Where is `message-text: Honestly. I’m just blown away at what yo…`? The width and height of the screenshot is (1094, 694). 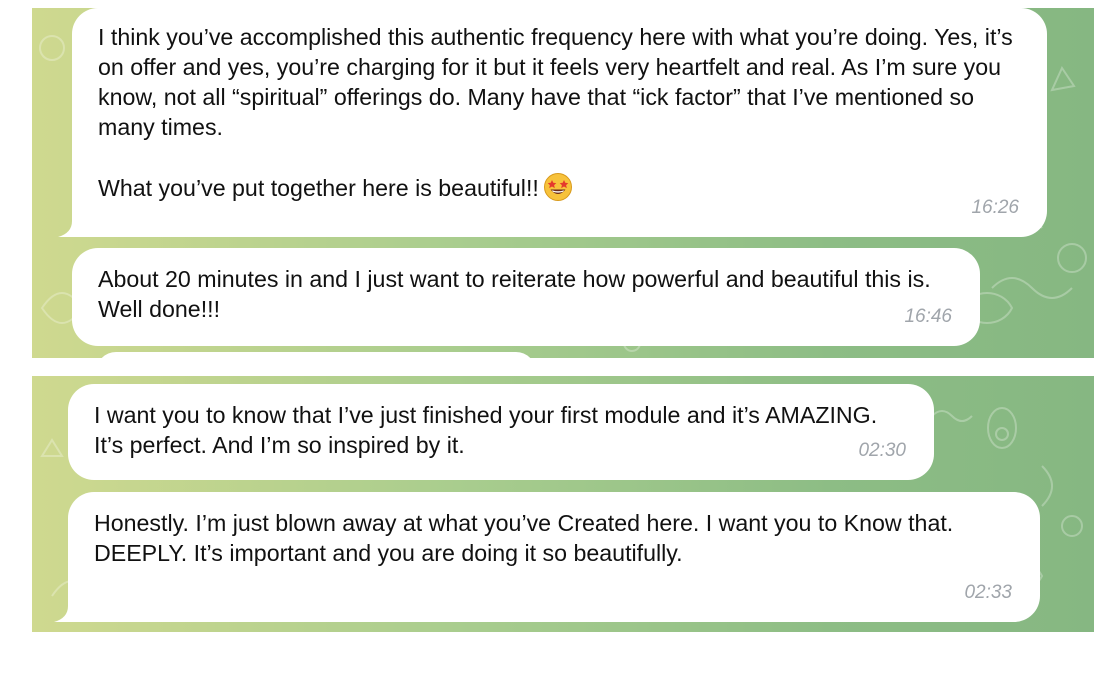
message-text: Honestly. I’m just blown away at what yo… is located at coordinates (527, 538).